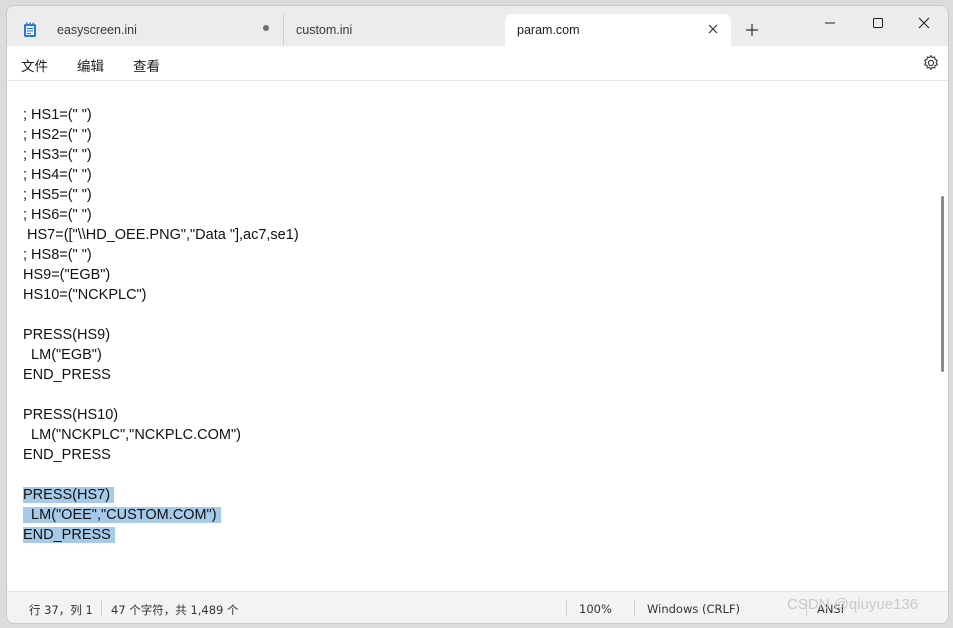 The image size is (953, 628). I want to click on line-text: PRESS(HS9), so click(67, 335).